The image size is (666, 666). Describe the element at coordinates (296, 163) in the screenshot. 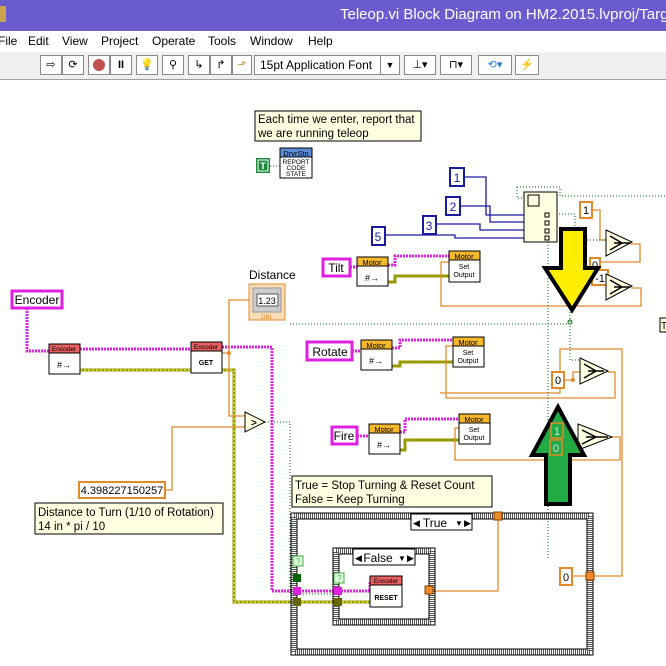

I see `drvrstn-report-code-state-node: DrvrStn REPORT CODE STATE` at that location.